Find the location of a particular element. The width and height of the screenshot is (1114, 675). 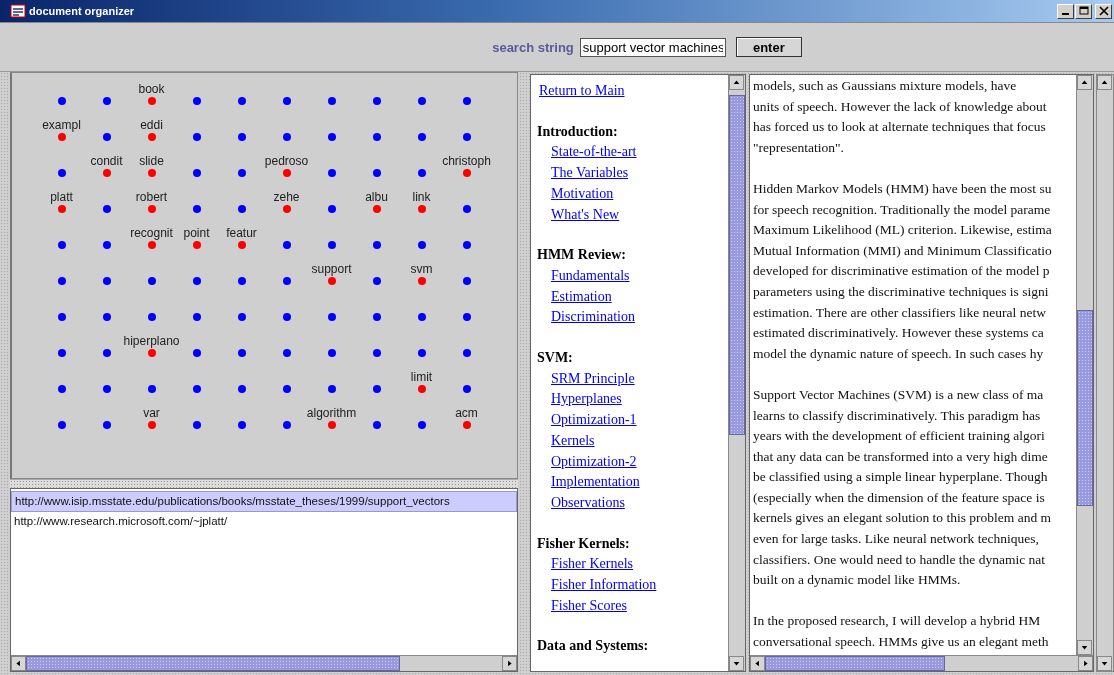

link: Fisher Information is located at coordinates (604, 585).